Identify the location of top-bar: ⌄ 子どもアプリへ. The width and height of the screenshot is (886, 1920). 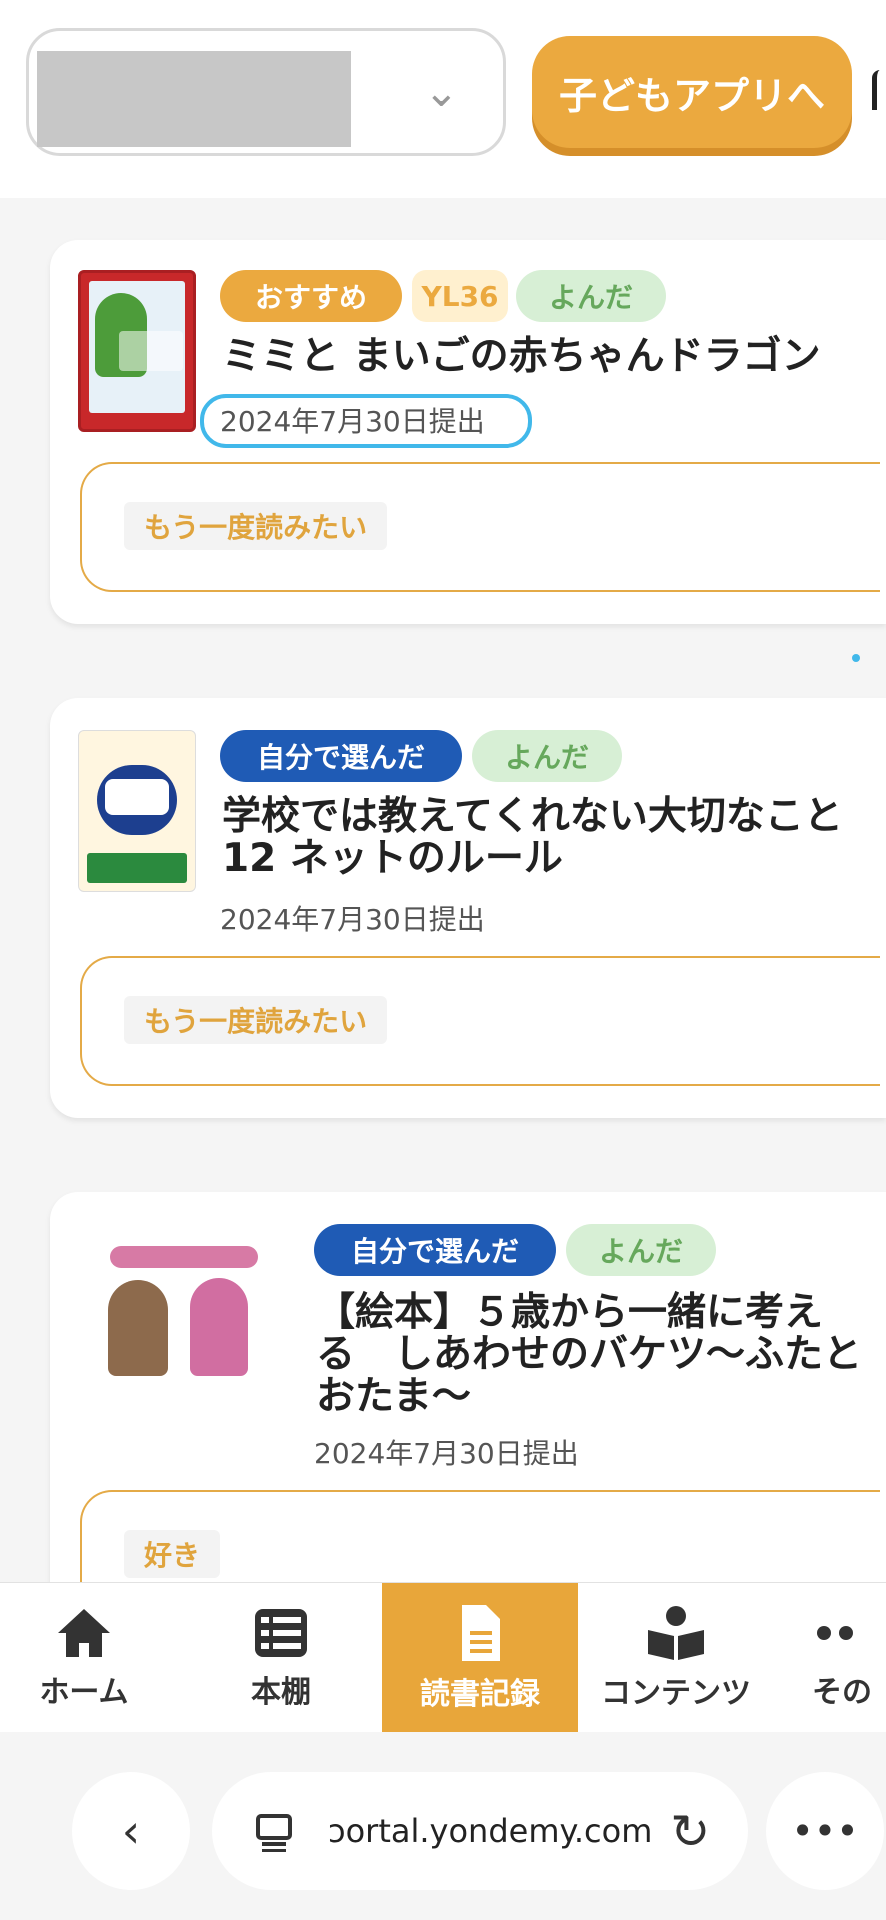
(443, 99).